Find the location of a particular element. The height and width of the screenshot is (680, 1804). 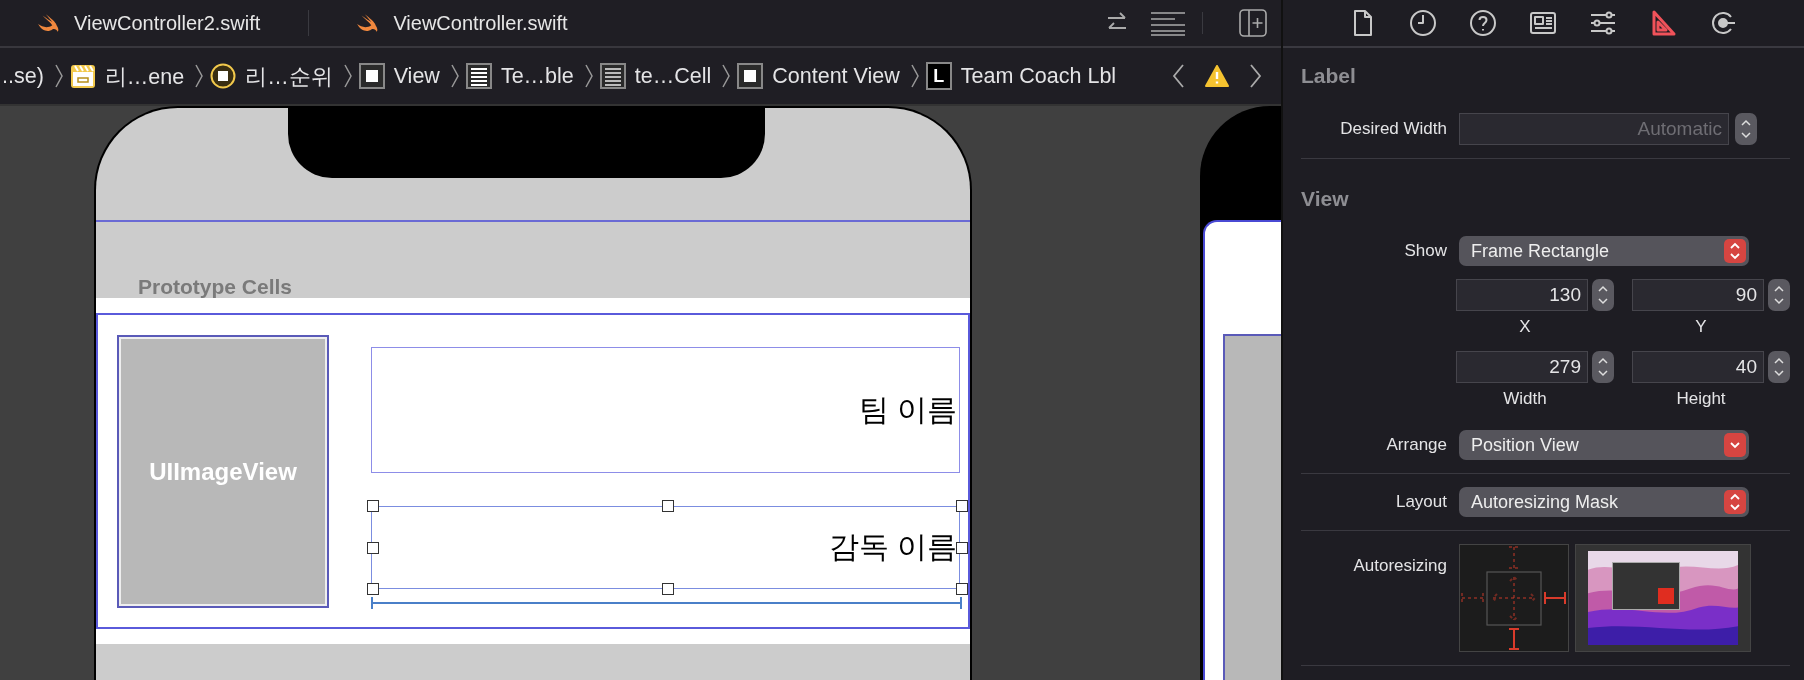

breadcrumb-item: View is located at coordinates (399, 76).